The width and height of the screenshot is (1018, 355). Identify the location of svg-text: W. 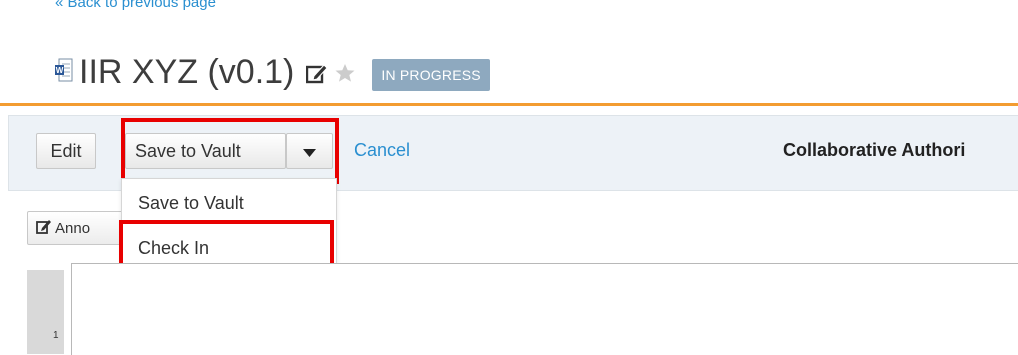
(60, 70).